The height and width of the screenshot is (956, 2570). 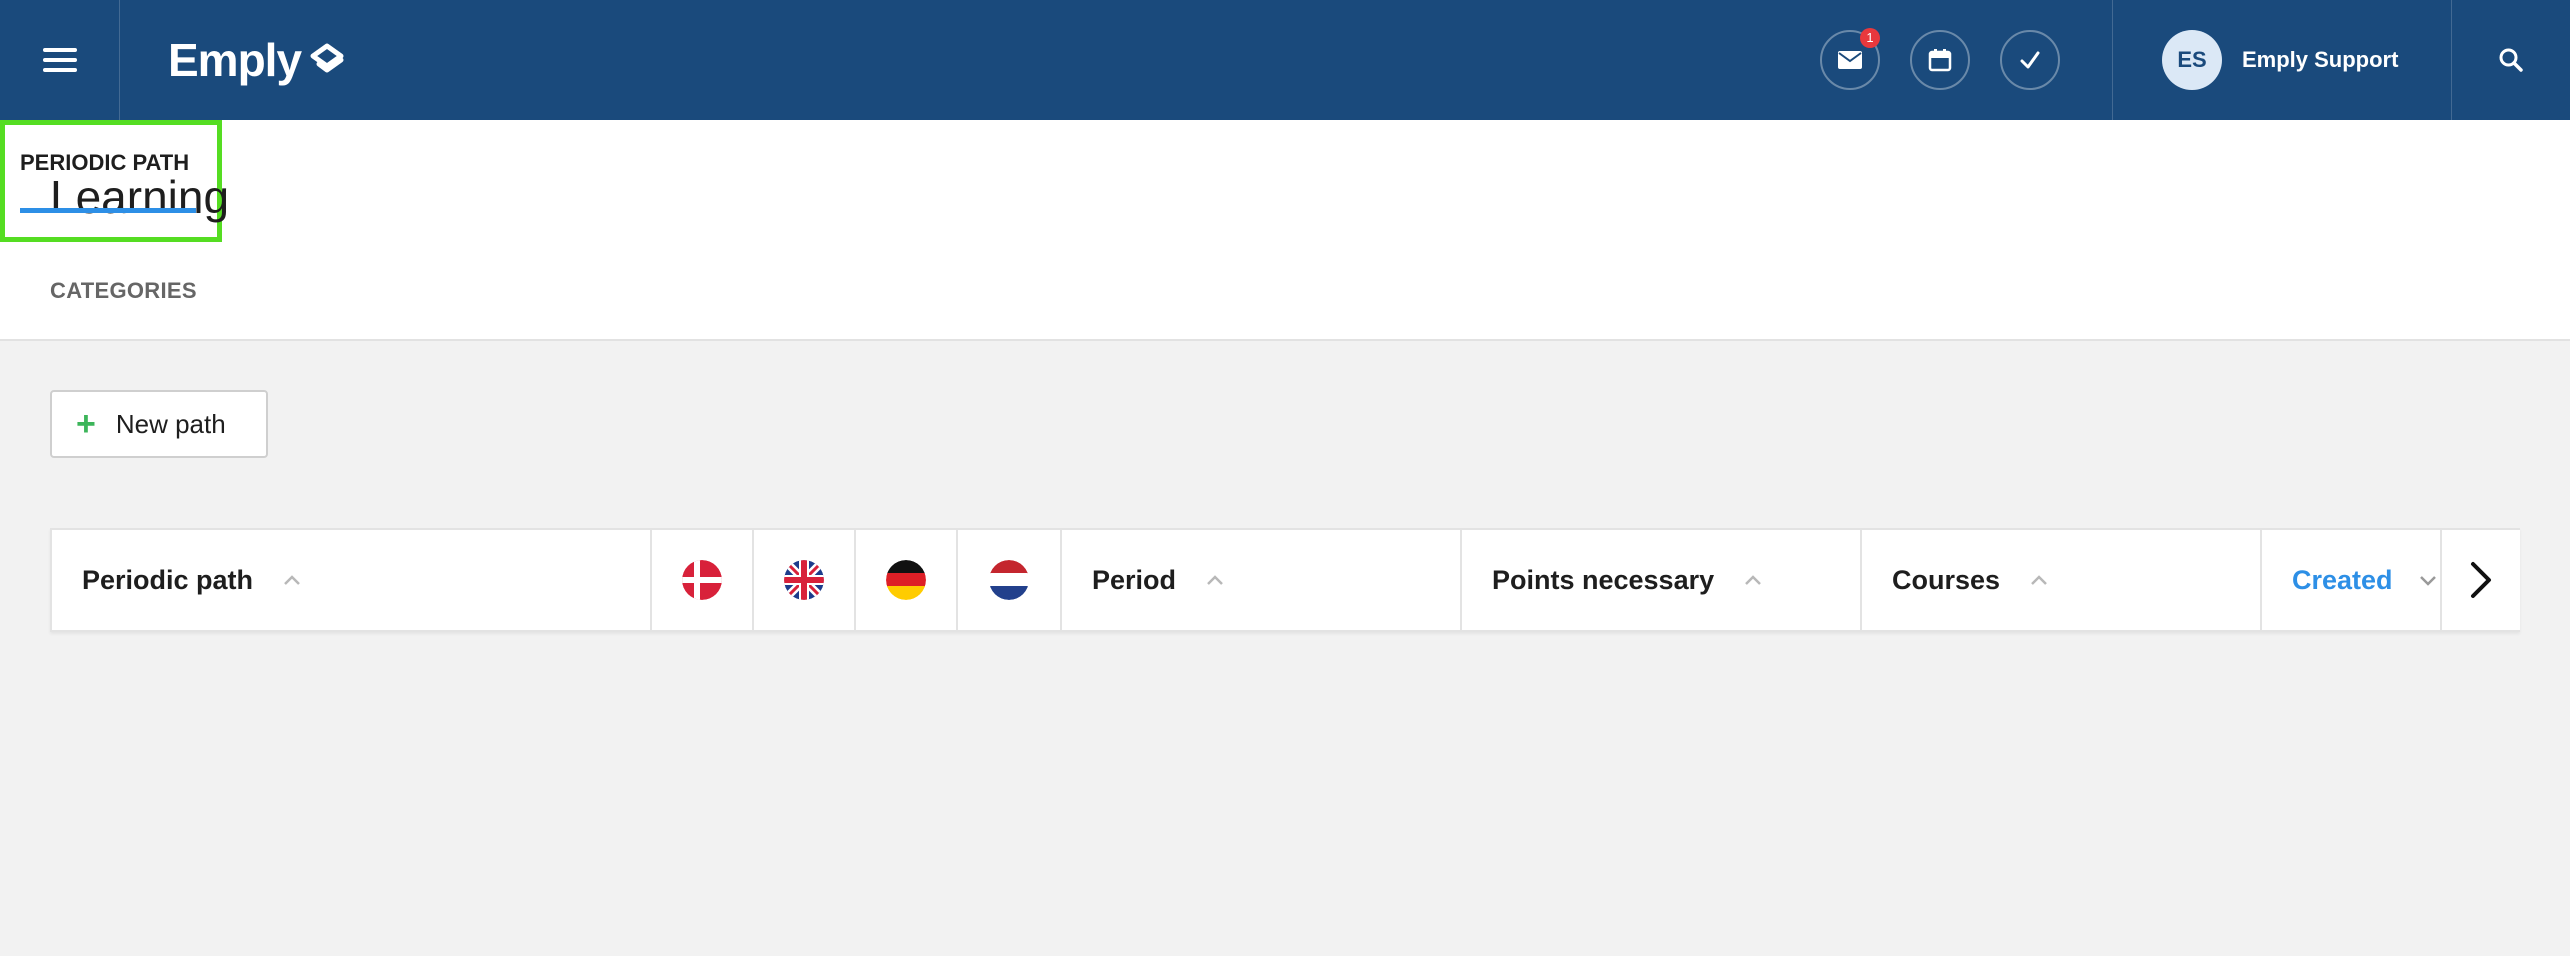 I want to click on chevron-right-icon, so click(x=2481, y=580).